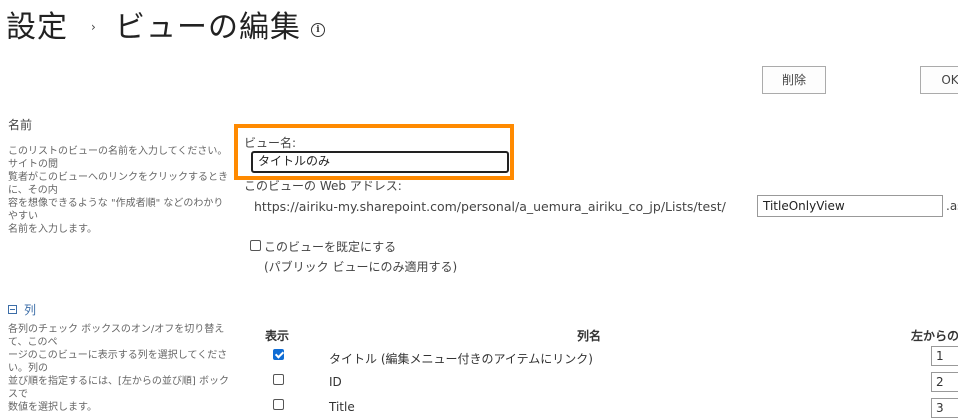 The height and width of the screenshot is (418, 958). What do you see at coordinates (850, 206) in the screenshot?
I see `url-file-input: TitleOnlyView` at bounding box center [850, 206].